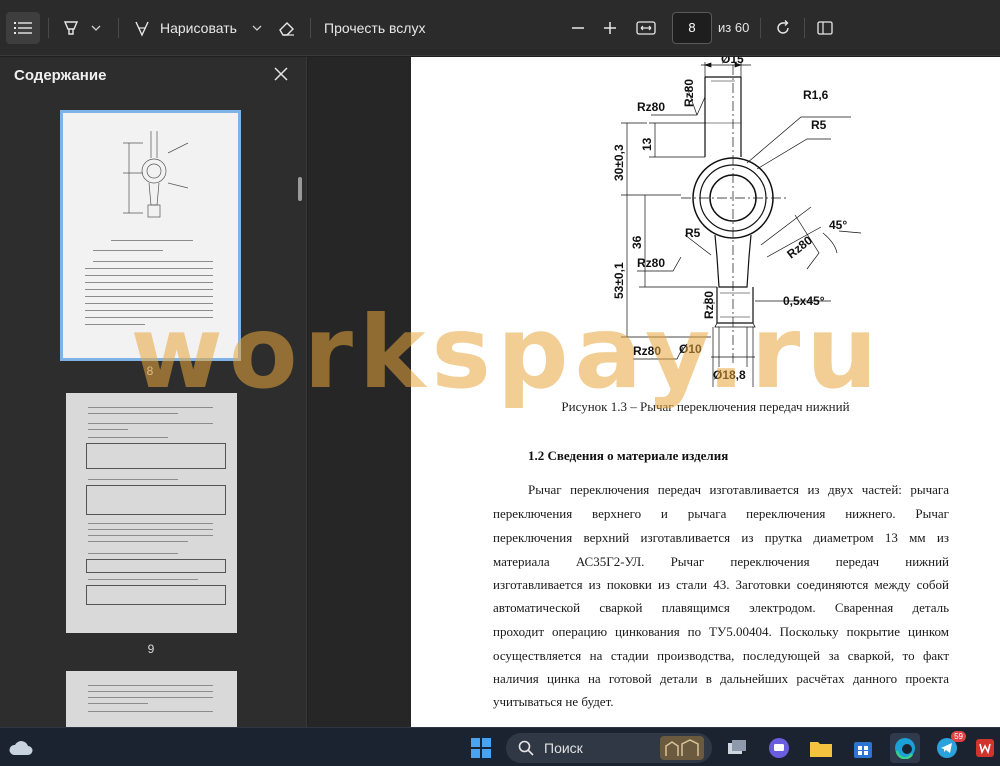  I want to click on task-view-icon, so click(737, 747).